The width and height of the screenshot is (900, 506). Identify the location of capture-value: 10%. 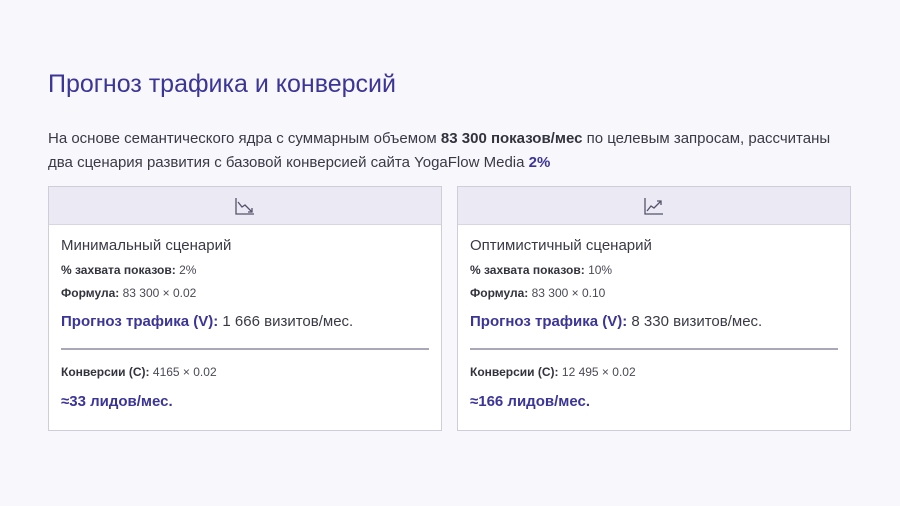
(600, 270).